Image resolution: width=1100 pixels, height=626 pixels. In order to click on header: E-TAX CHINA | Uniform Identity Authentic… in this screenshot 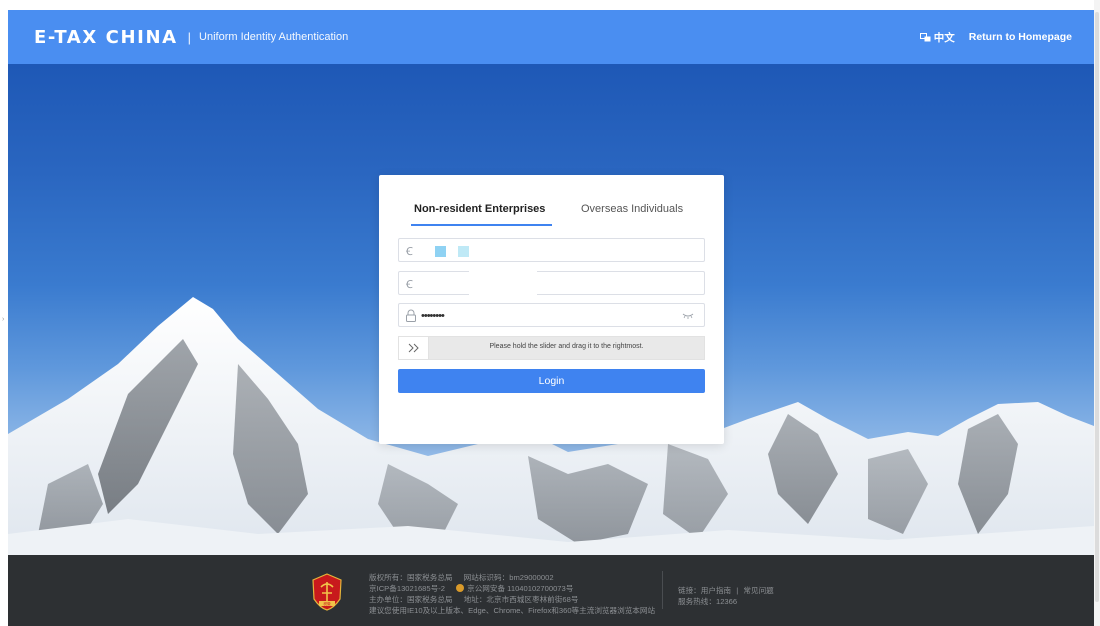, I will do `click(551, 37)`.